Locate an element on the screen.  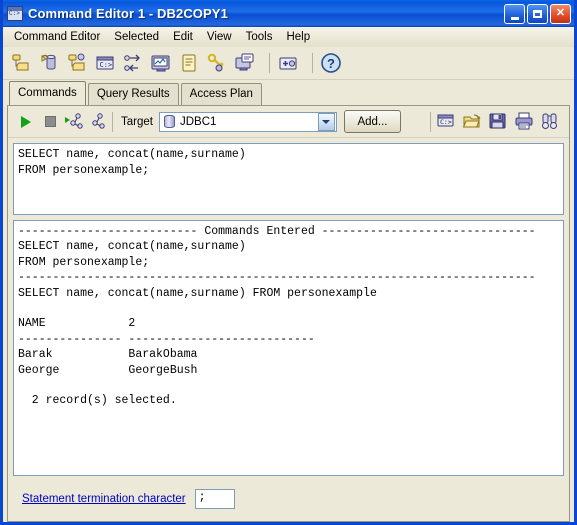
stop-icon is located at coordinates (50, 122).